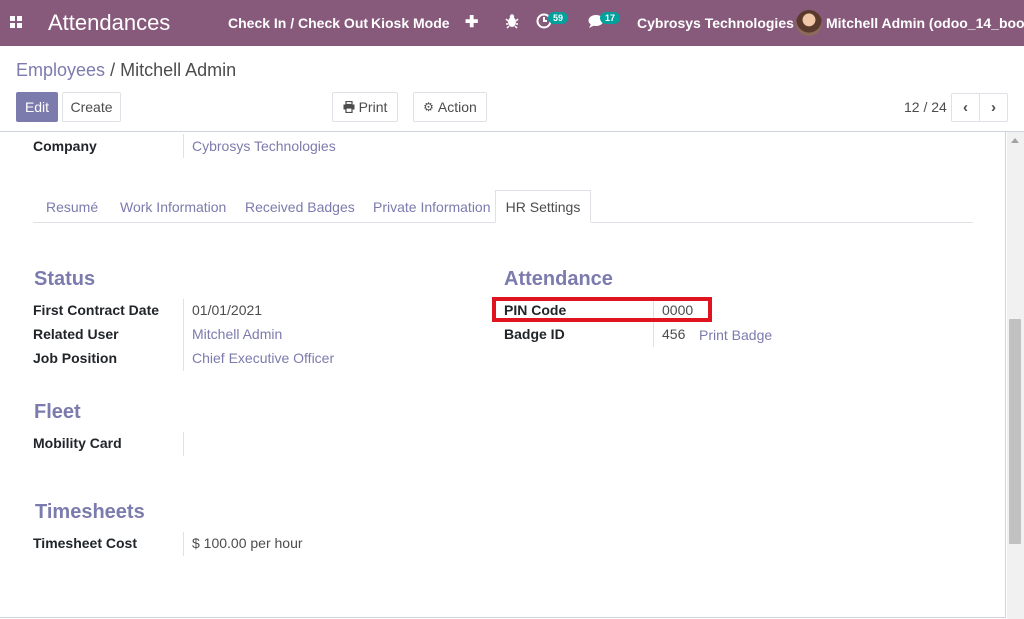  What do you see at coordinates (428, 107) in the screenshot?
I see `gear-icon: ⚙` at bounding box center [428, 107].